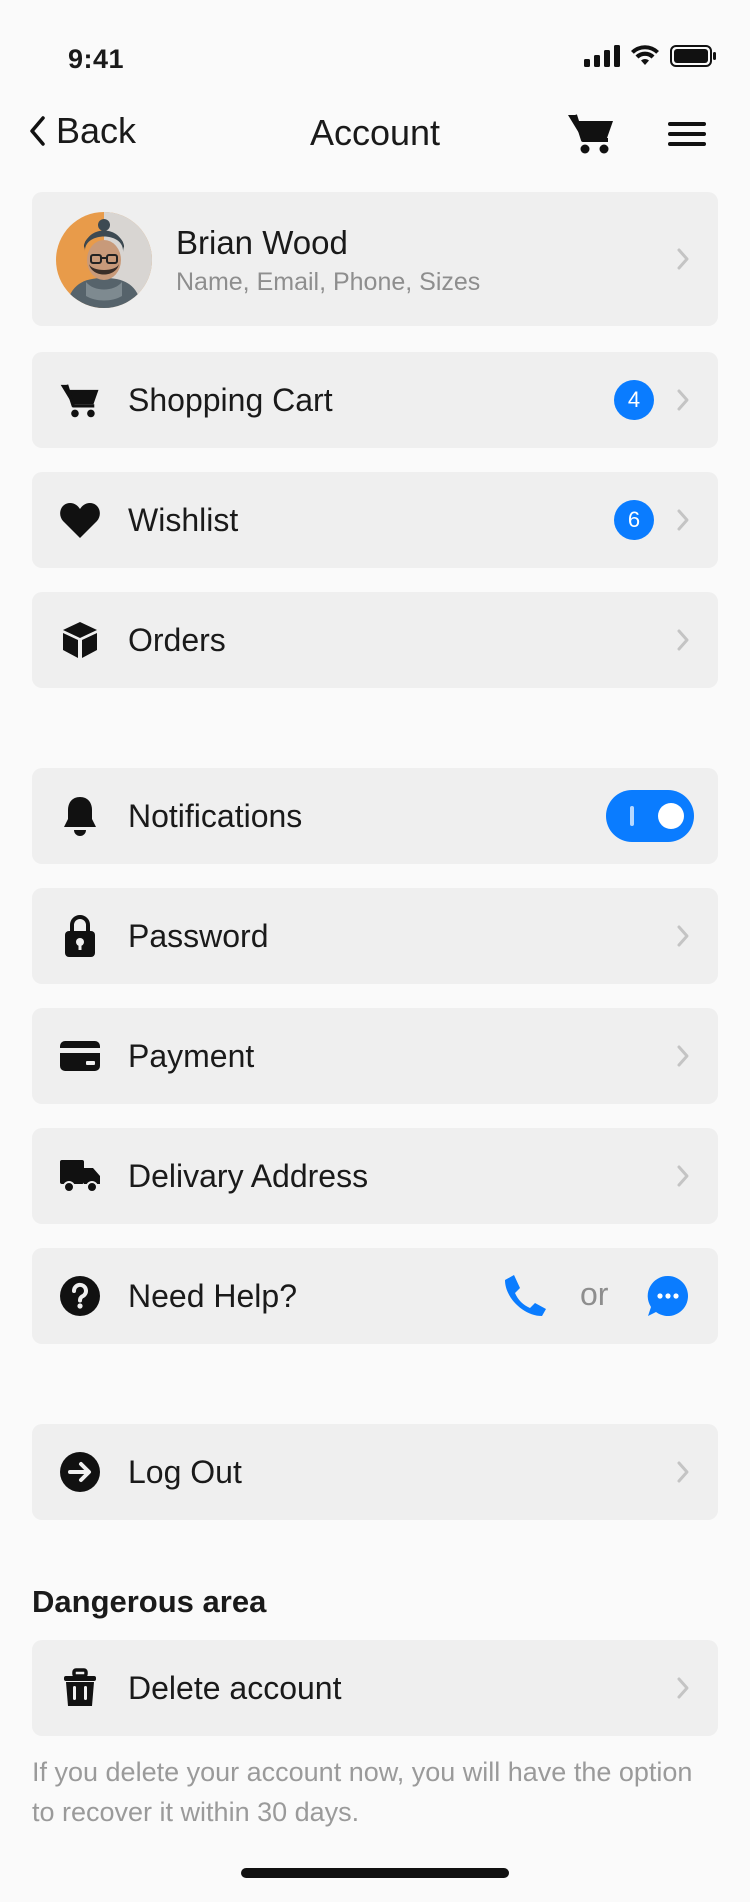 This screenshot has width=750, height=1902. What do you see at coordinates (80, 1472) in the screenshot?
I see `logout-icon` at bounding box center [80, 1472].